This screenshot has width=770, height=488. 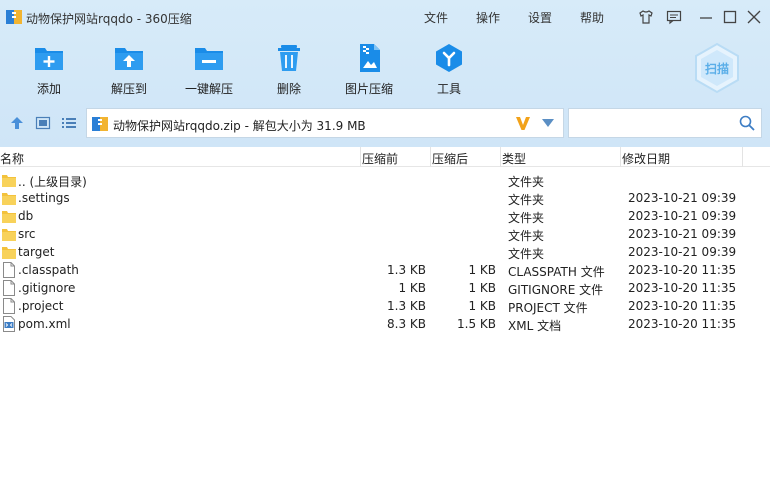 I want to click on item-name: .project, so click(x=41, y=306).